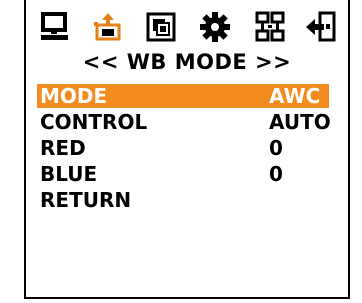 This screenshot has width=362, height=303. Describe the element at coordinates (295, 96) in the screenshot. I see `mode-value: AWC` at that location.